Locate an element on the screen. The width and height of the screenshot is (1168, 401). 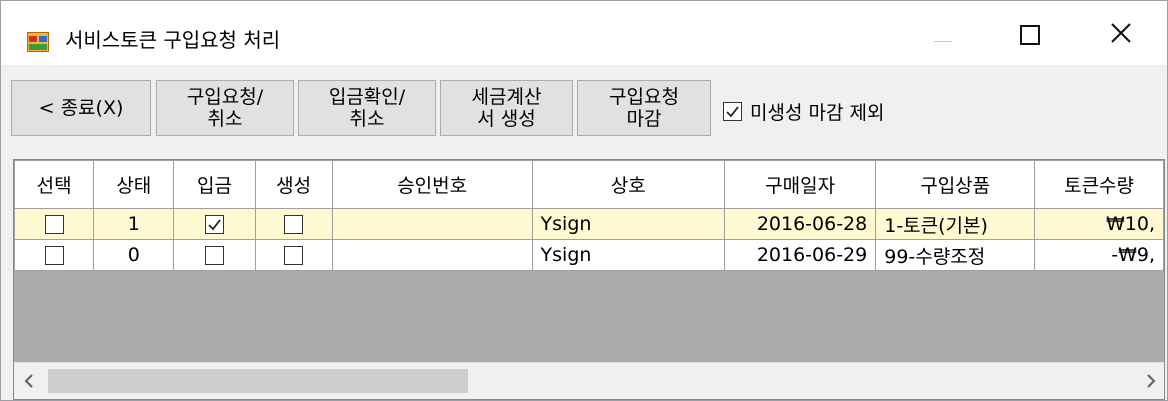
table-row: 0 Ysign 2016-06-29 99-수량조정 -₩9, is located at coordinates (589, 255).